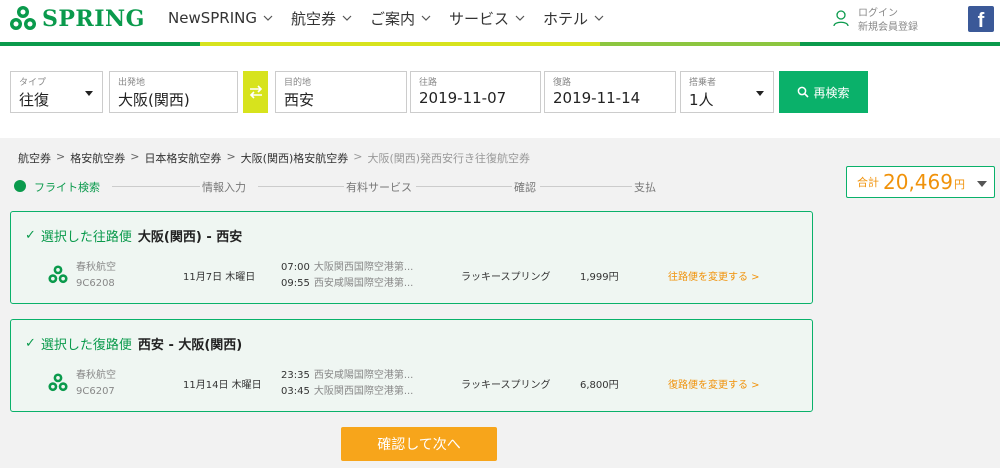  Describe the element at coordinates (93, 19) in the screenshot. I see `logo-text: SPRING` at that location.